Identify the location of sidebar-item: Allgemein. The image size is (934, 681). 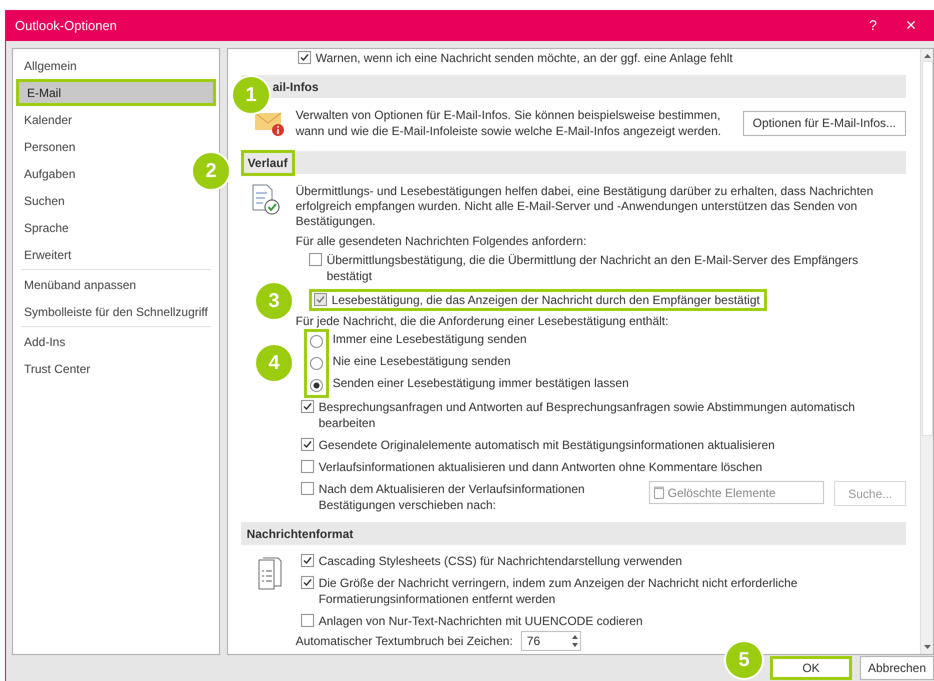
(116, 65).